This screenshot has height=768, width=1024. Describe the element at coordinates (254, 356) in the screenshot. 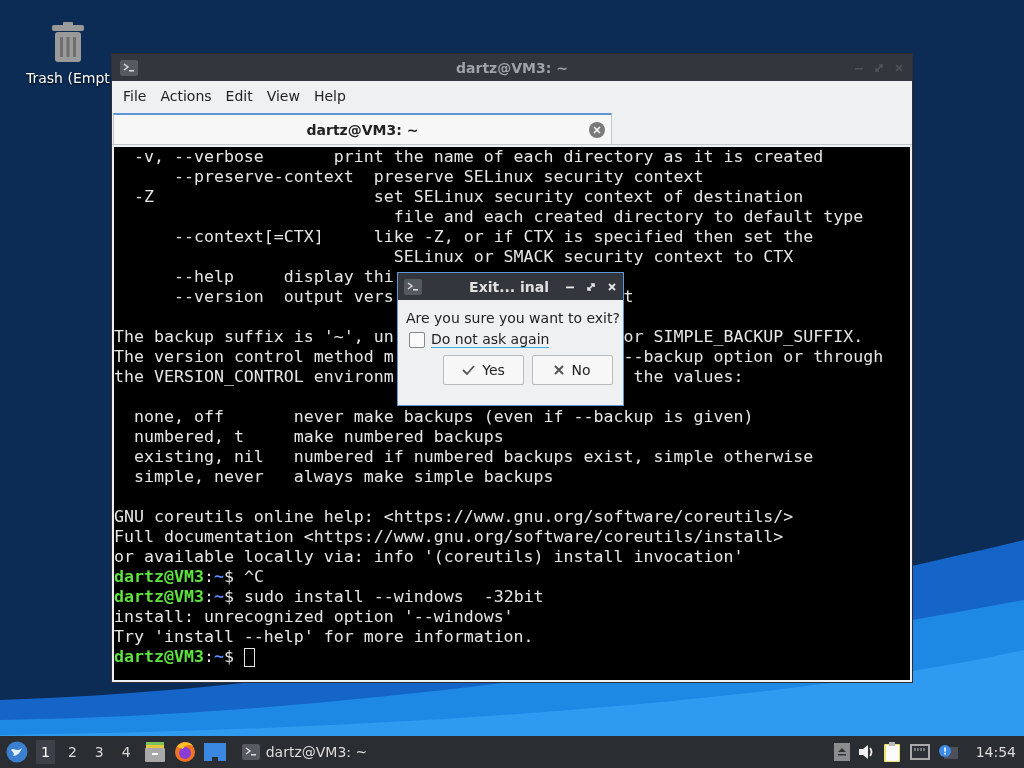

I see `terminal-text: The version control method m` at that location.